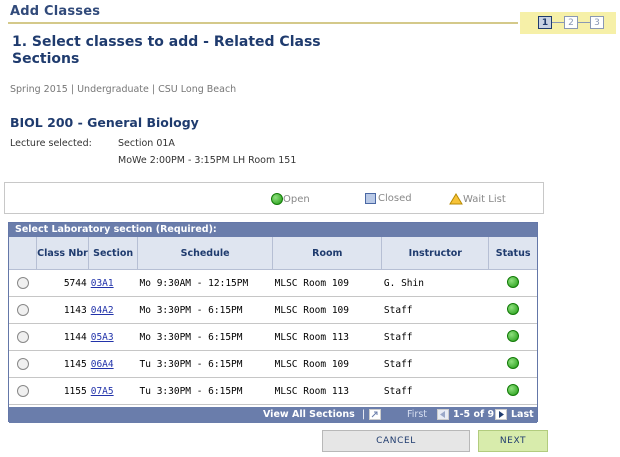 This screenshot has width=620, height=457. What do you see at coordinates (62, 310) in the screenshot?
I see `class-nbr: 1143` at bounding box center [62, 310].